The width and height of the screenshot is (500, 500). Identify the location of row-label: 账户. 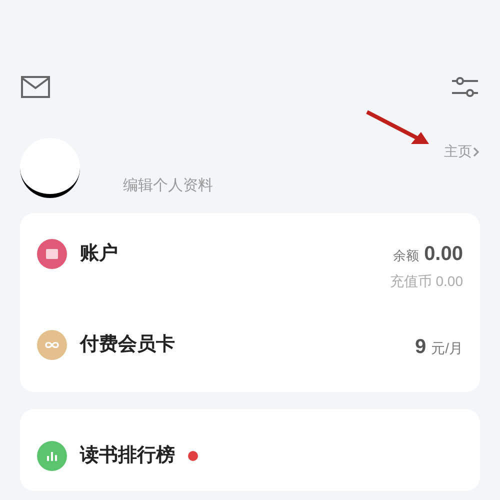
(99, 254).